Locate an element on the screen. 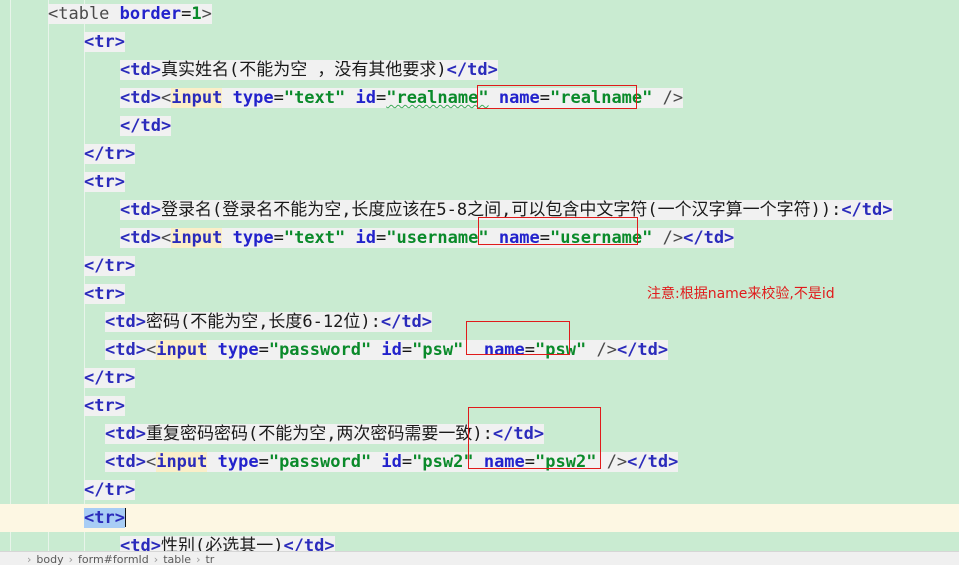  token-value-name: "psw2" is located at coordinates (566, 462).